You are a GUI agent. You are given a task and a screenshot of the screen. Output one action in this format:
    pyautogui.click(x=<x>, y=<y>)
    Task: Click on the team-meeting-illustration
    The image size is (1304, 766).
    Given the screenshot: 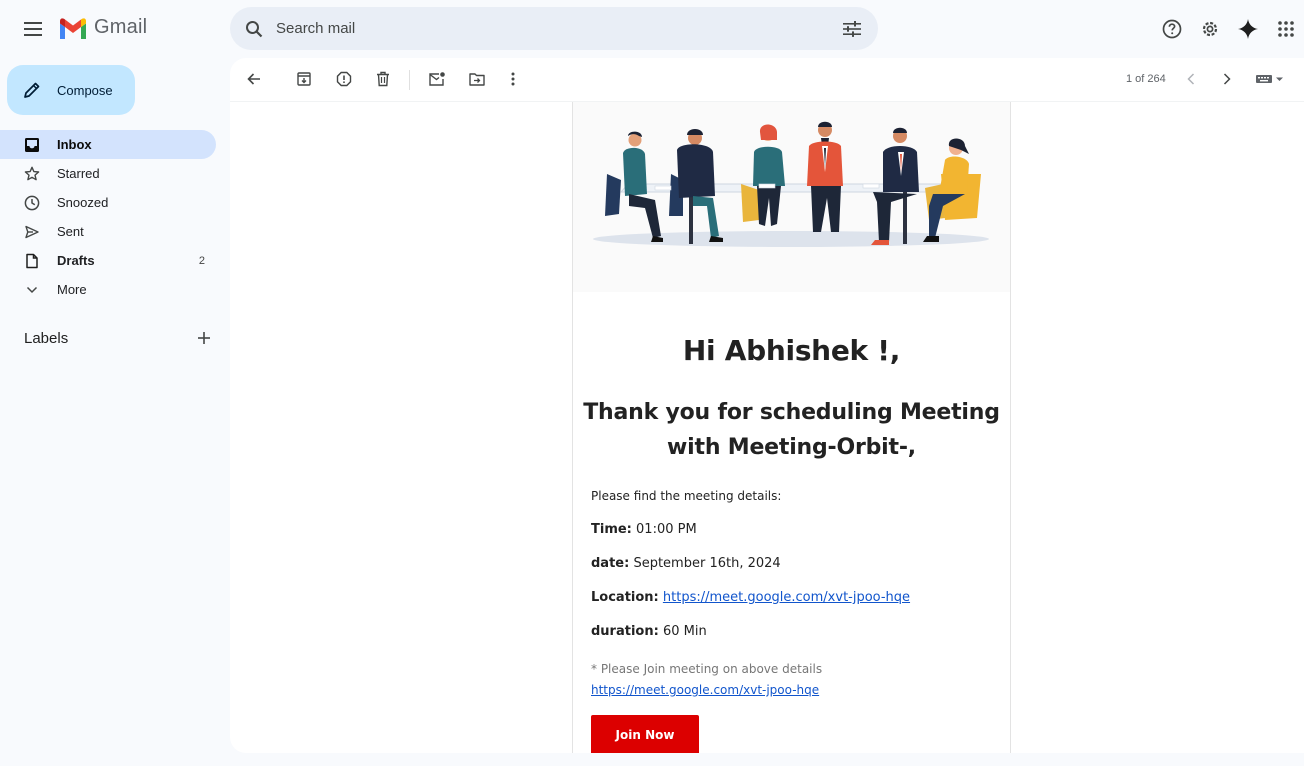 What is the action you would take?
    pyautogui.click(x=791, y=184)
    